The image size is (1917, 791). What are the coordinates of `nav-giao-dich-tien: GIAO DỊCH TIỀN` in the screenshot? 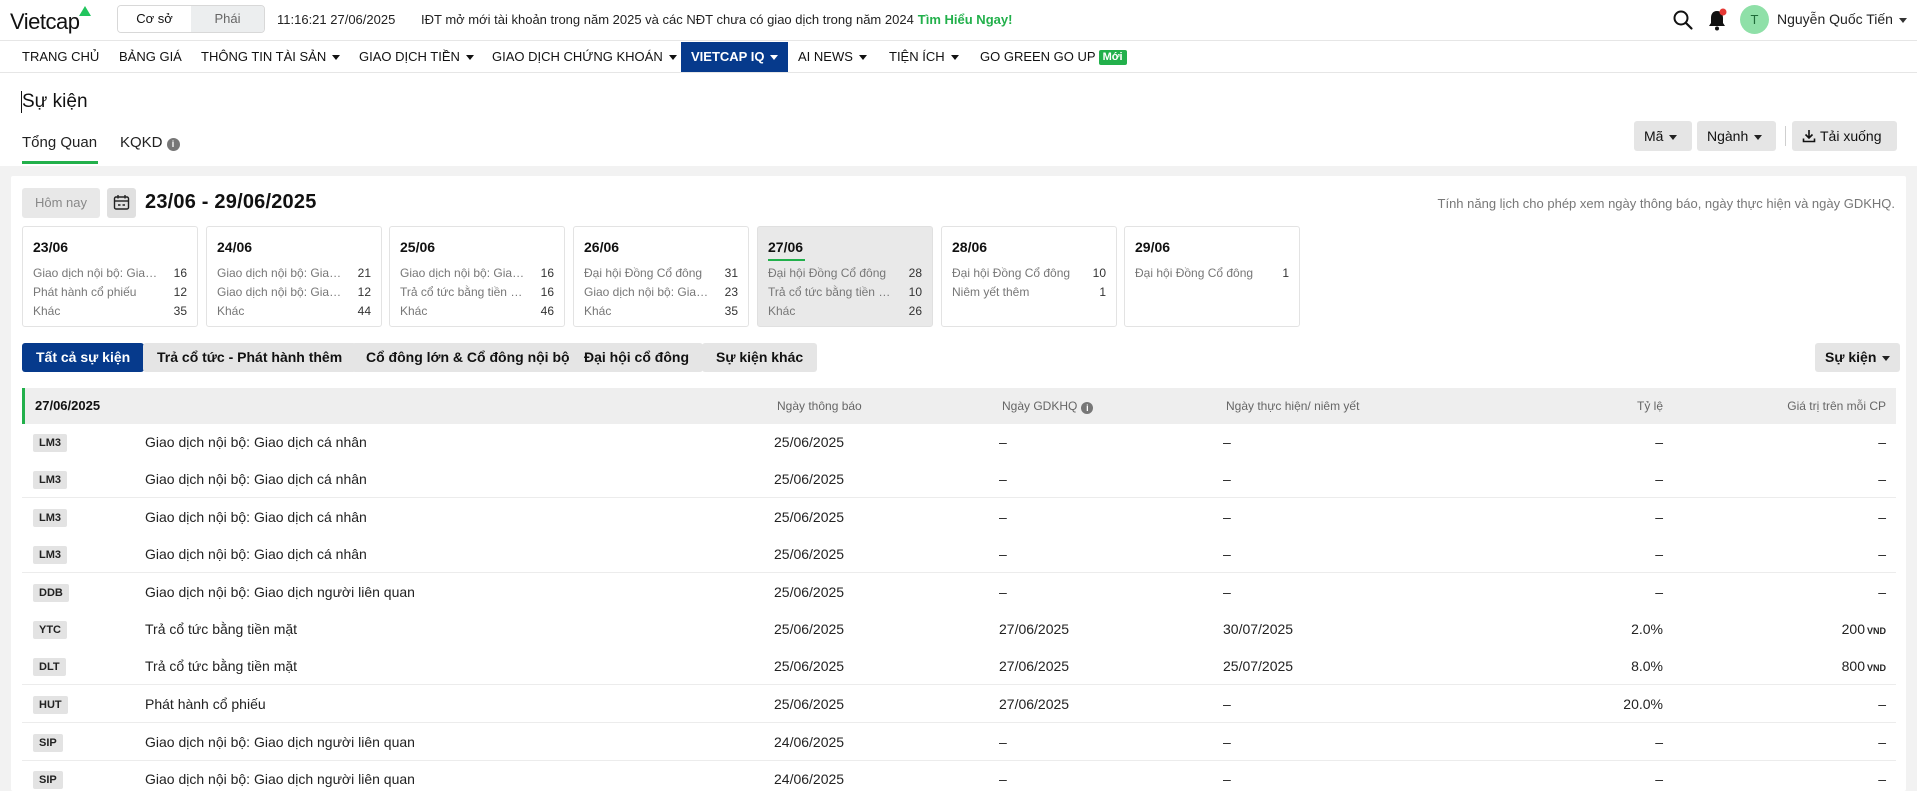 It's located at (416, 57).